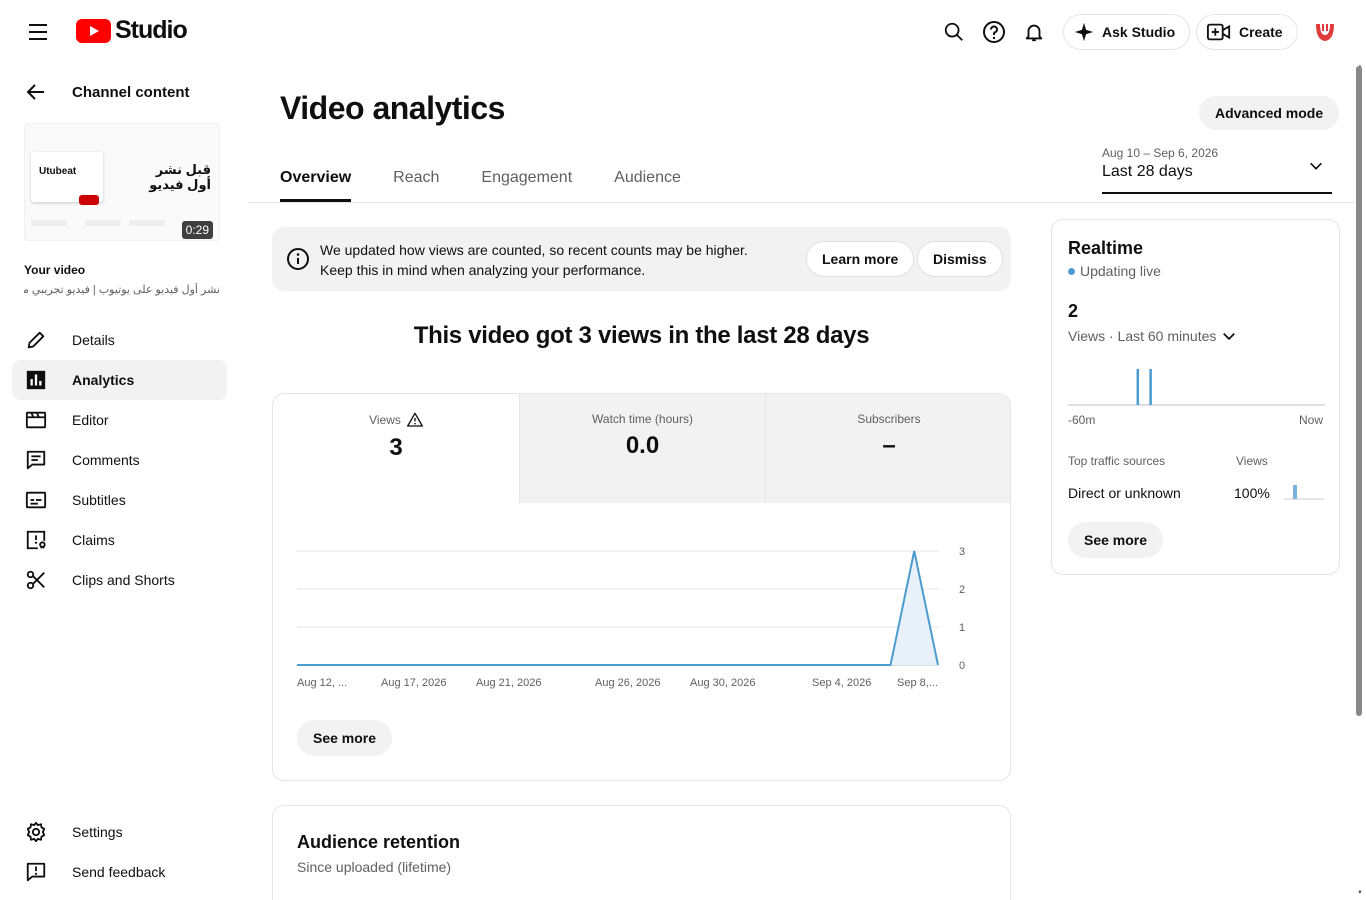 This screenshot has height=900, width=1366. I want to click on date-range-period: Last 28 days, so click(1147, 171).